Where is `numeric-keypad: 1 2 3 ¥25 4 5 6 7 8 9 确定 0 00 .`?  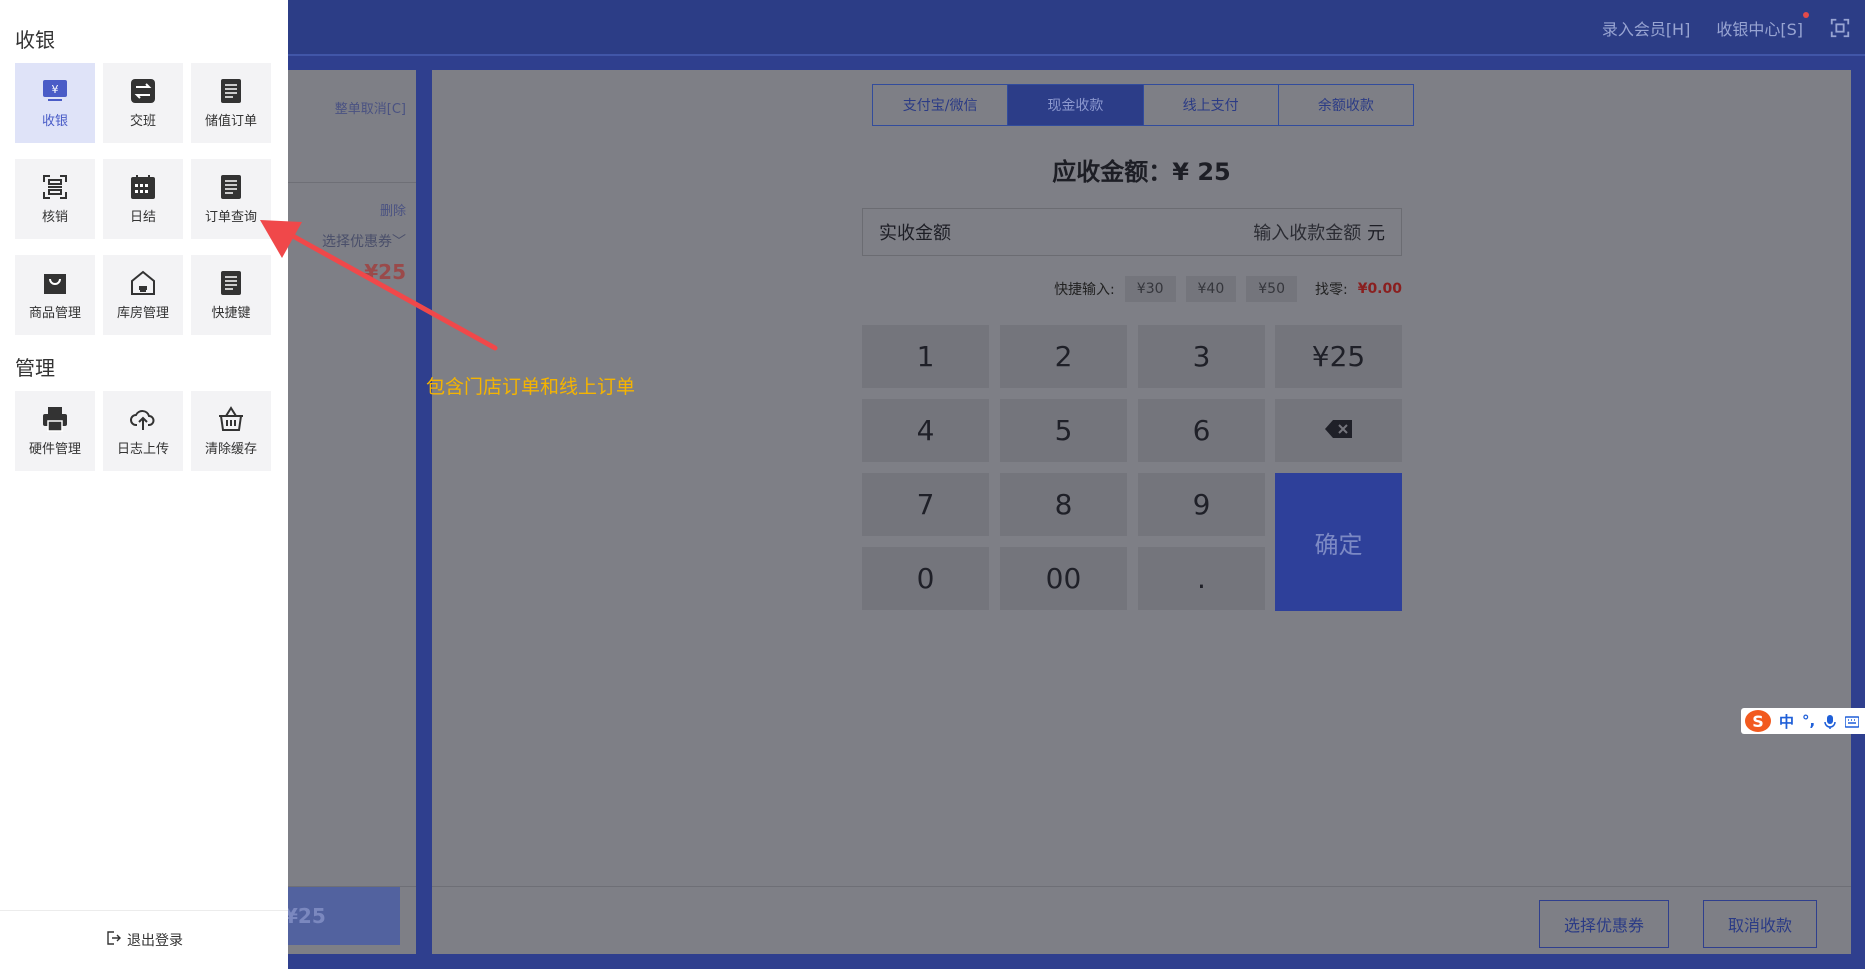
numeric-keypad: 1 2 3 ¥25 4 5 6 7 8 9 确定 0 00 . is located at coordinates (1132, 468).